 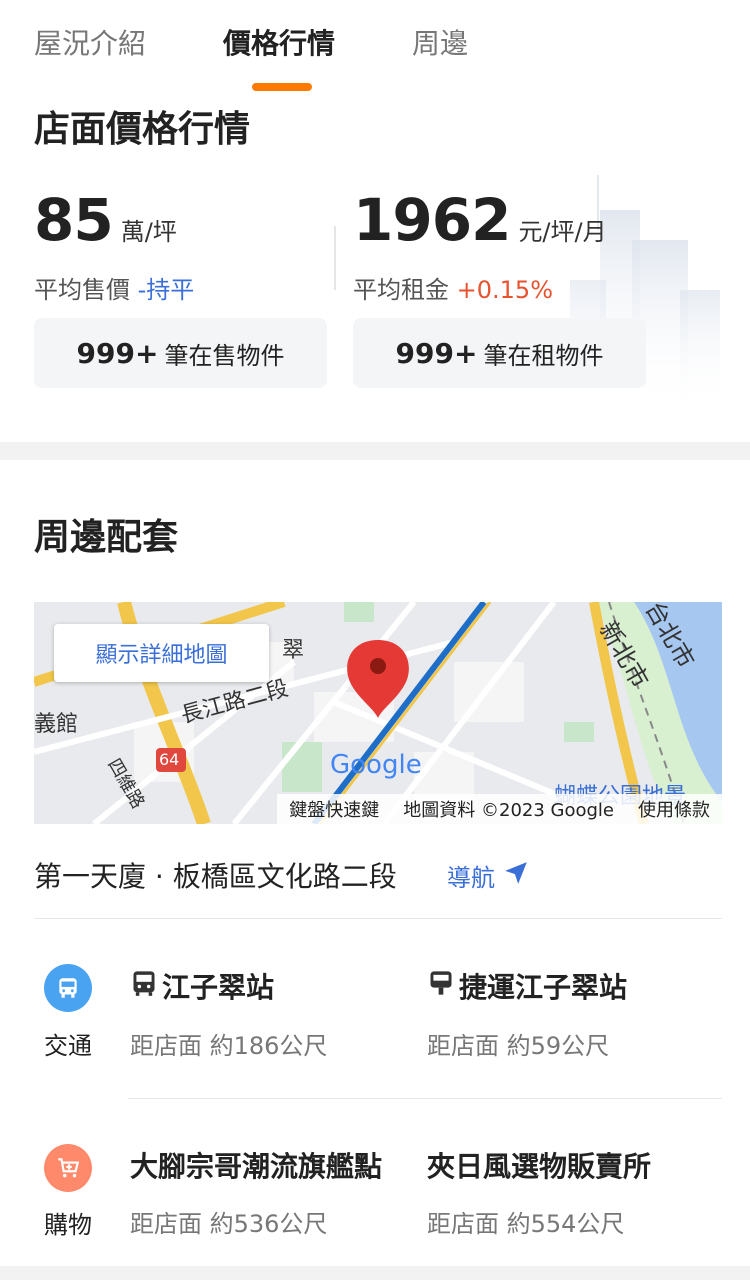 I want to click on navigate-button: 導航, so click(x=488, y=875).